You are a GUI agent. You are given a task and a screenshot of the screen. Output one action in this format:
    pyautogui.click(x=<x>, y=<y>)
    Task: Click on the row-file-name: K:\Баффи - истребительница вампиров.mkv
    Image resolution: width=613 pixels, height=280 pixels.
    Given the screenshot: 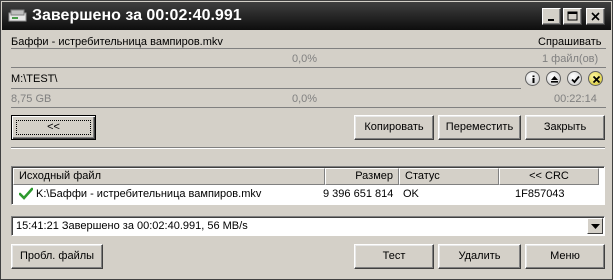 What is the action you would take?
    pyautogui.click(x=149, y=194)
    